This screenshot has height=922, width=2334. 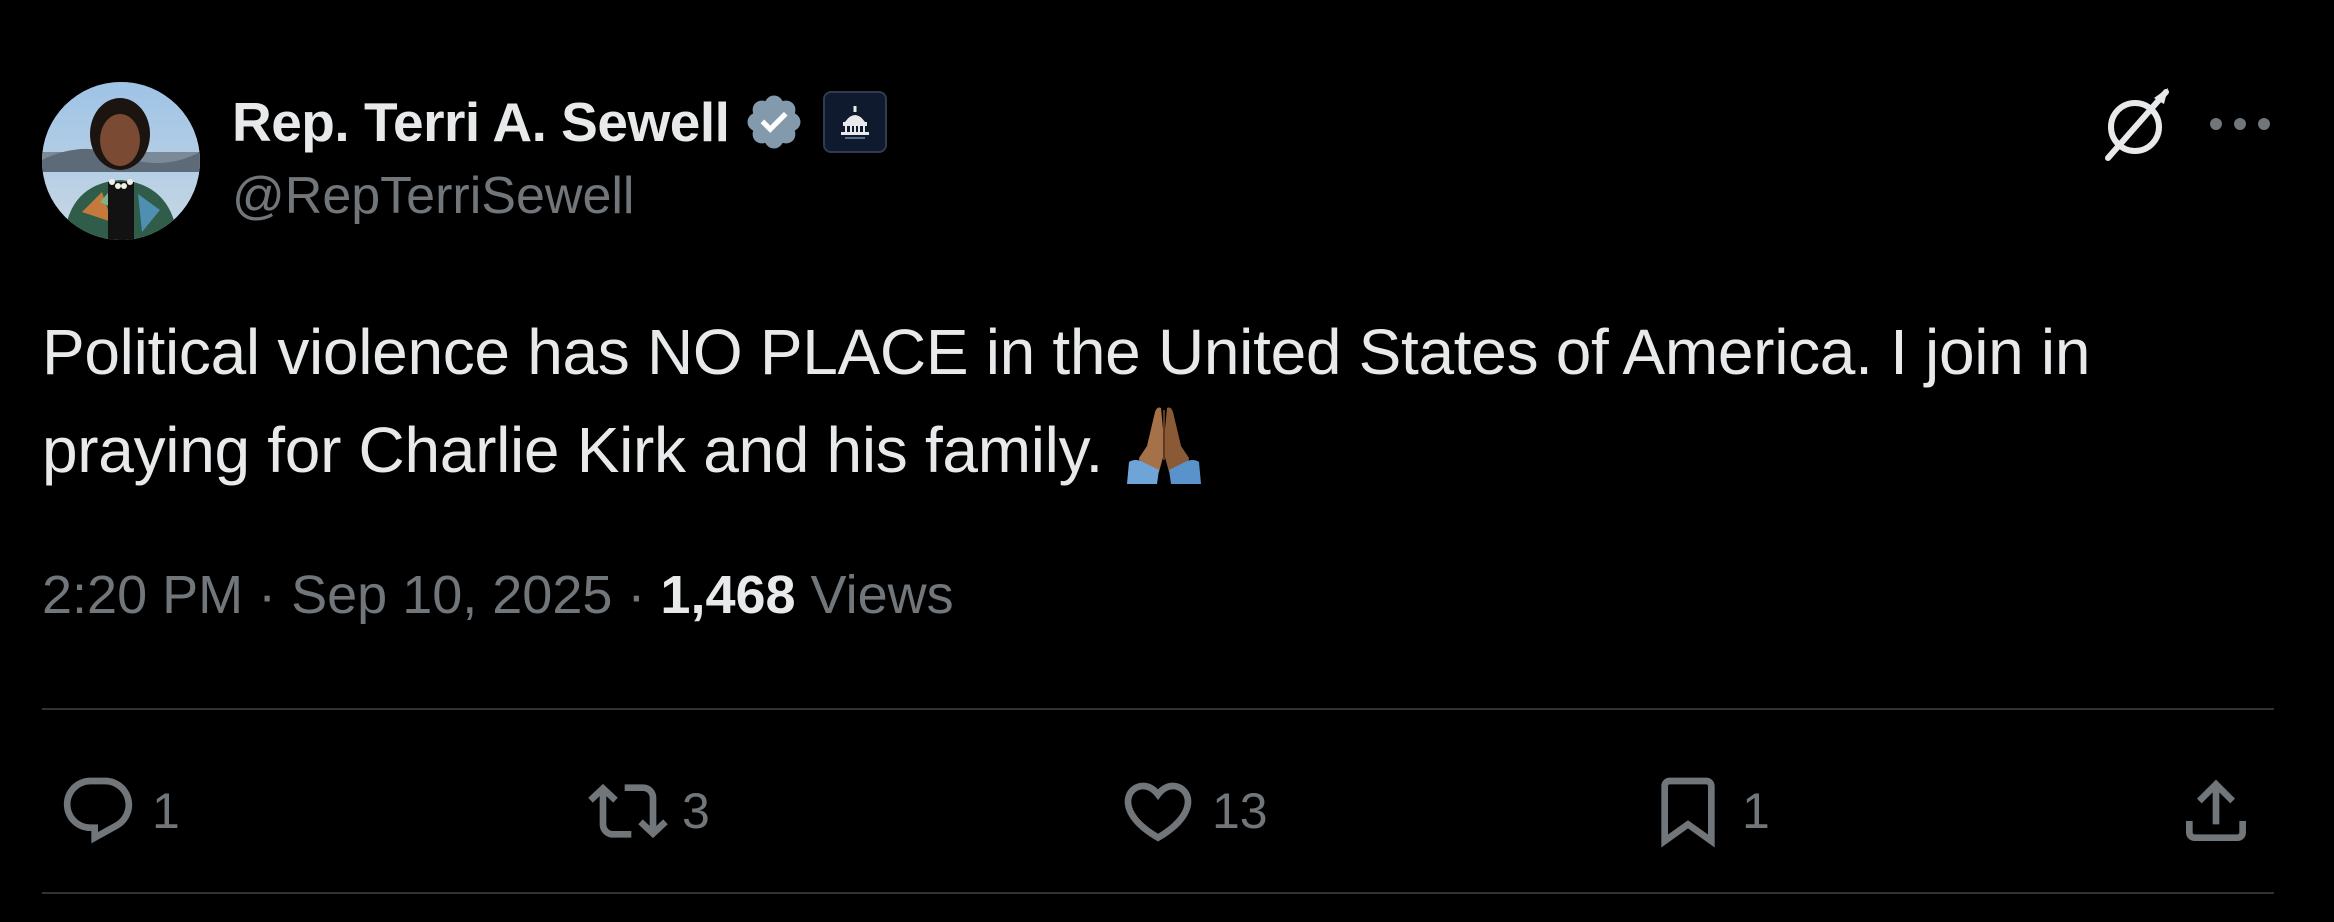 I want to click on divider-bottom, so click(x=1158, y=893).